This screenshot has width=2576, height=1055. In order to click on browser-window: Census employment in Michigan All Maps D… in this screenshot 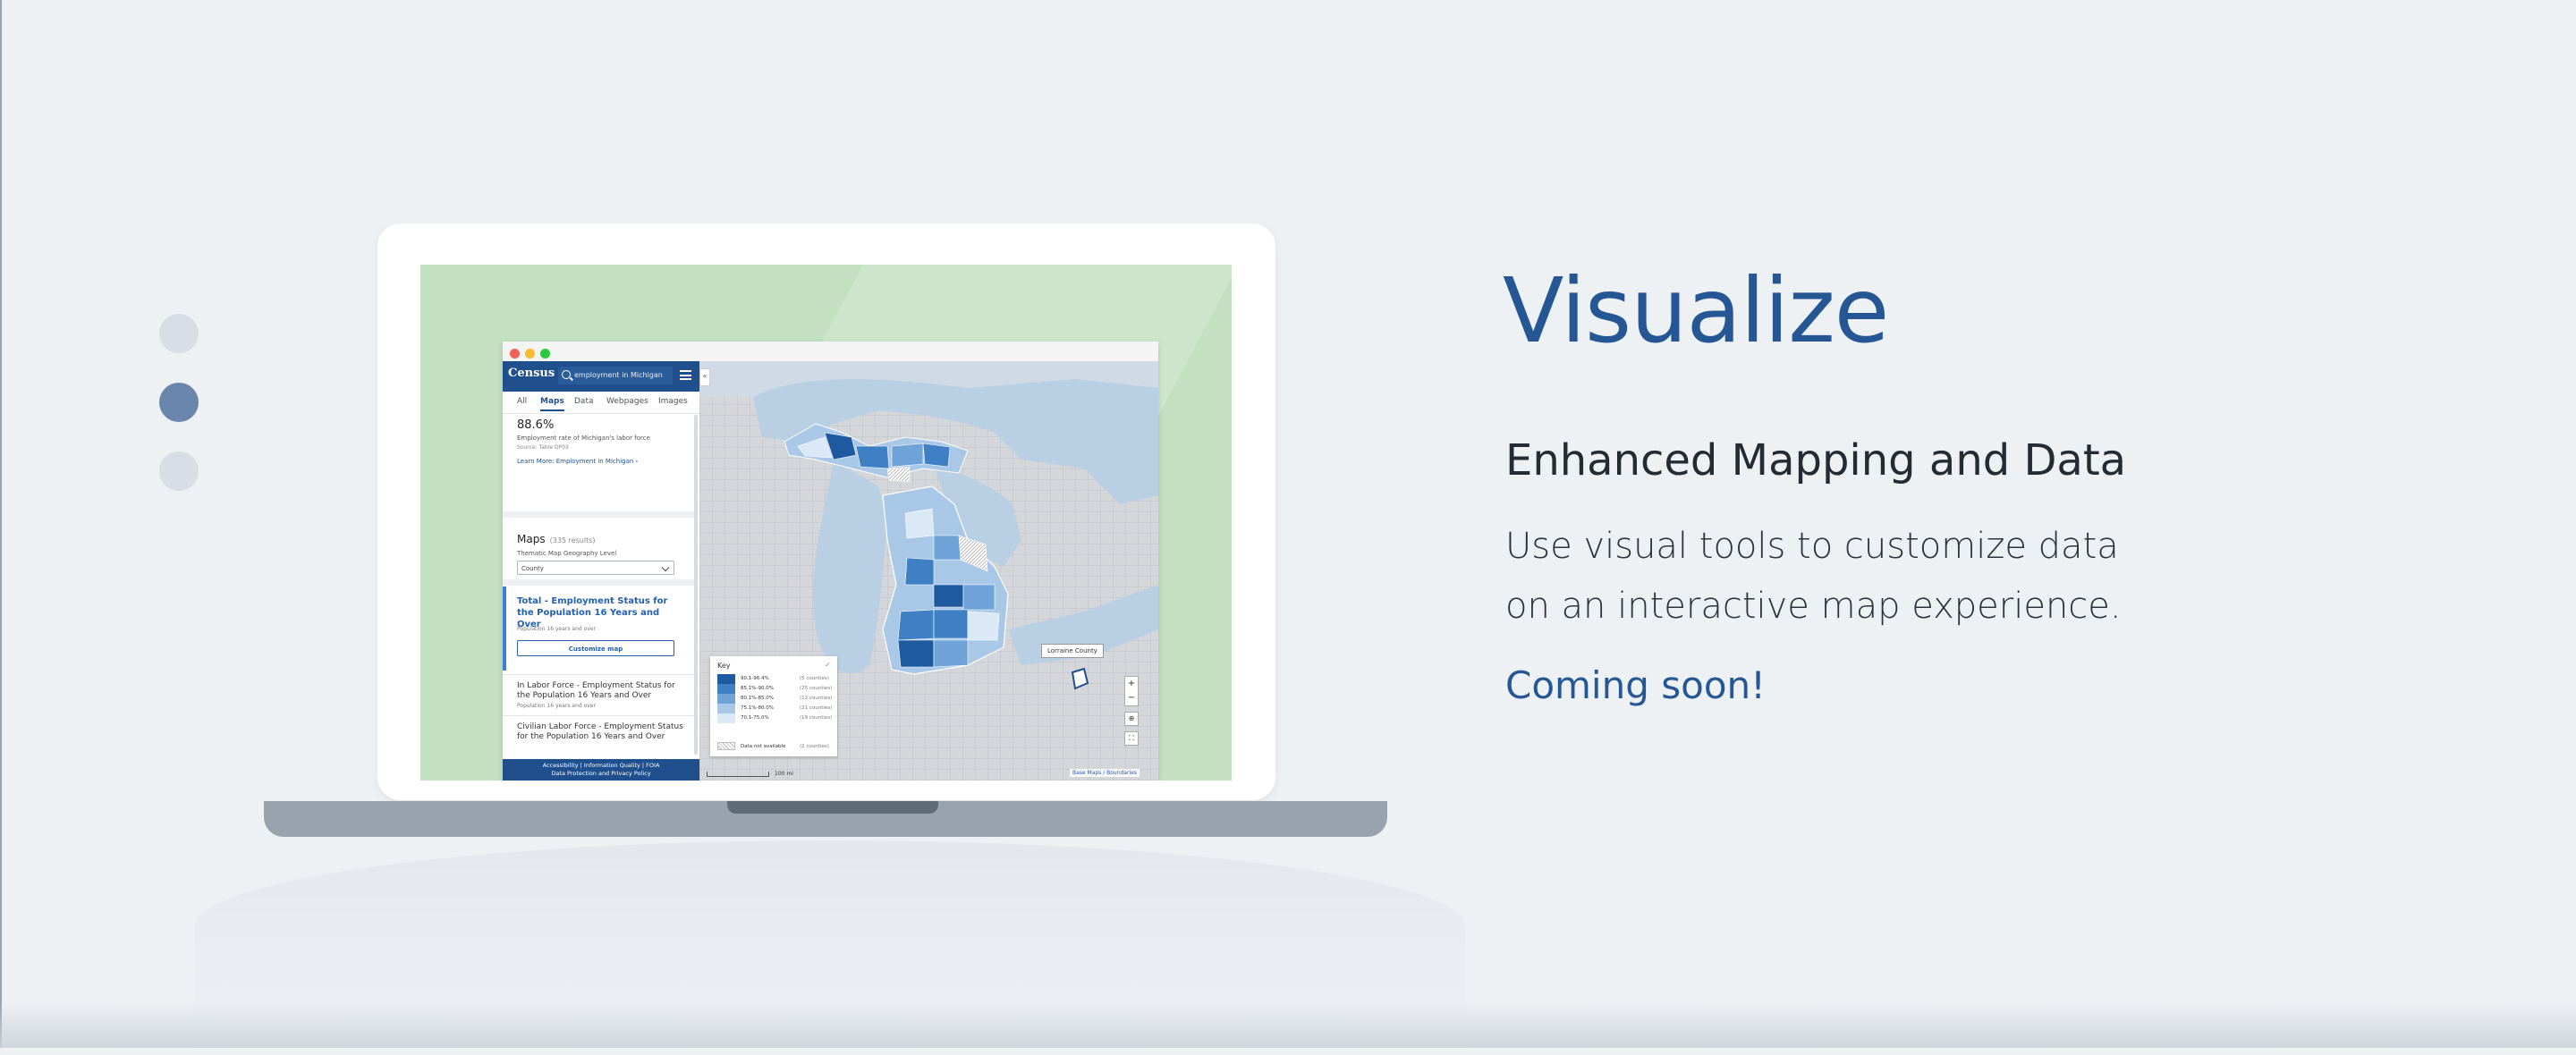, I will do `click(830, 561)`.